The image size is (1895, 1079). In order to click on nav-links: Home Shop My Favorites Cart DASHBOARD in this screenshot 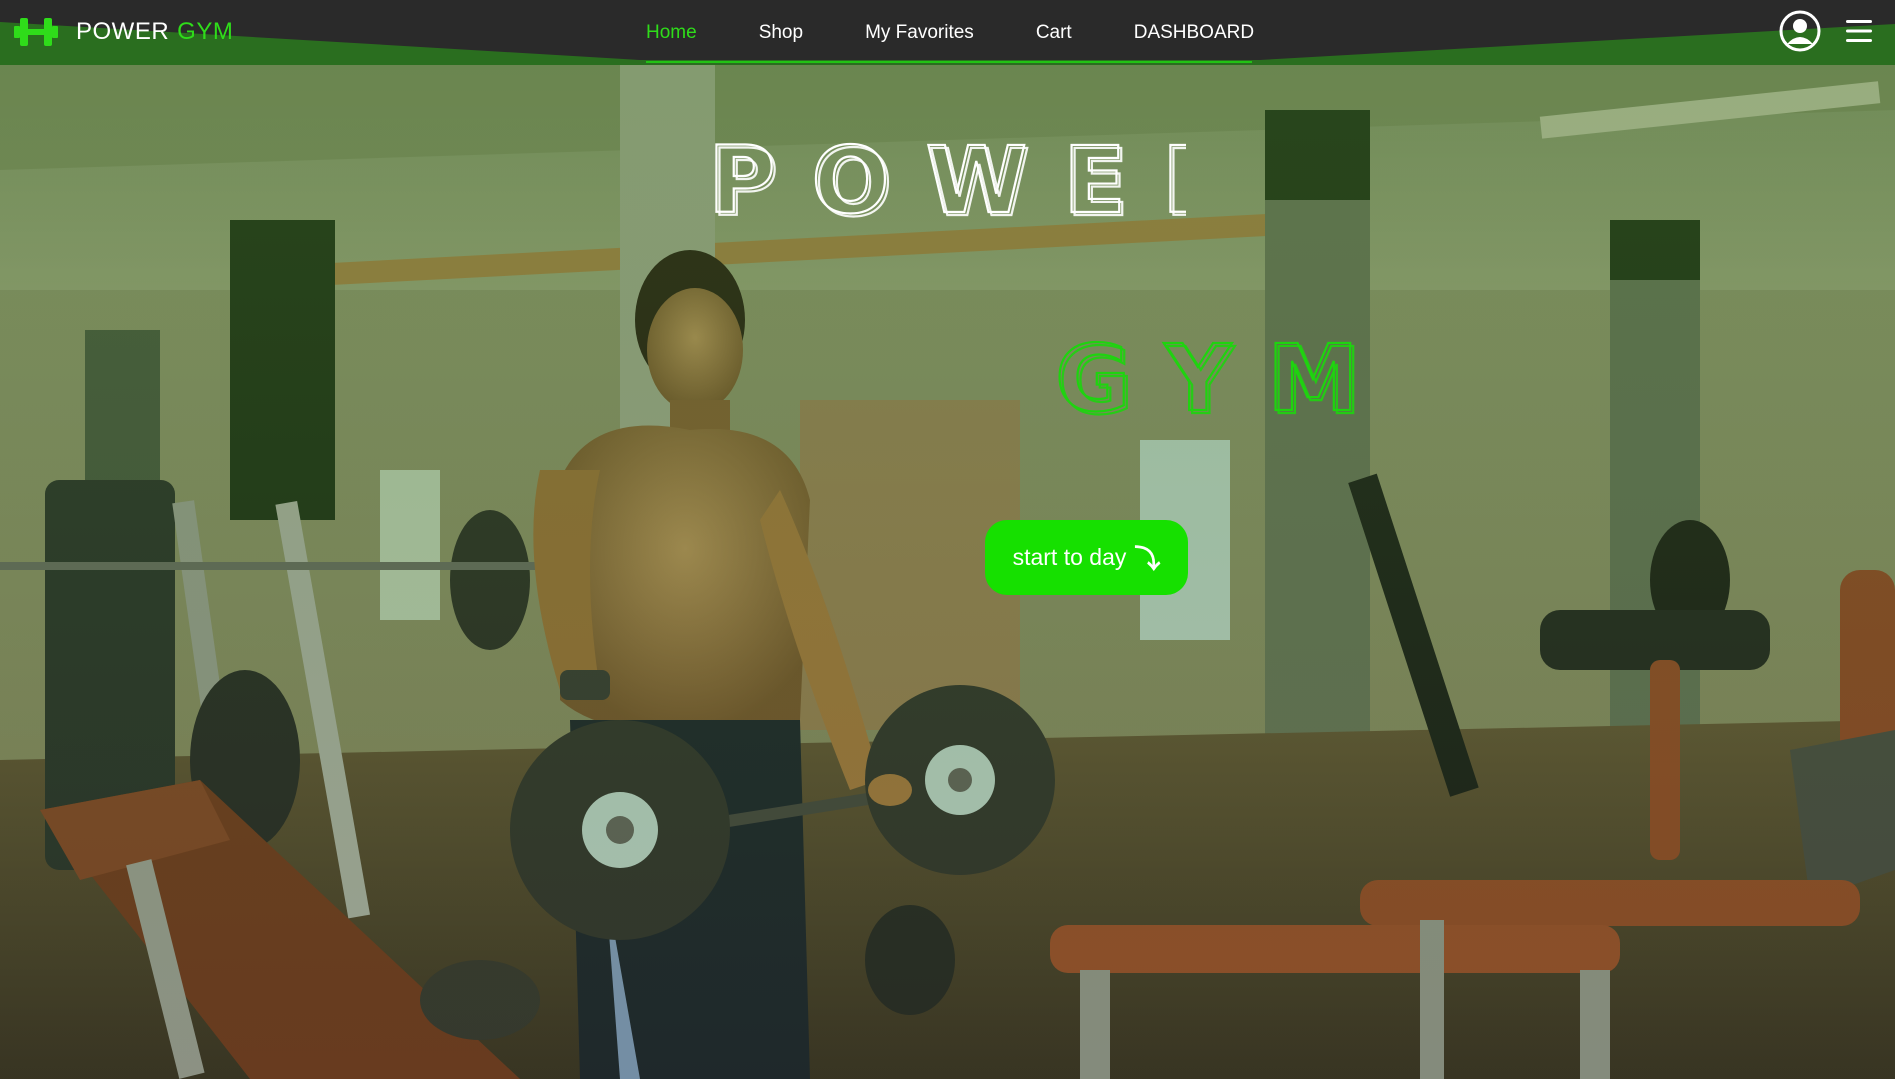, I will do `click(965, 32)`.